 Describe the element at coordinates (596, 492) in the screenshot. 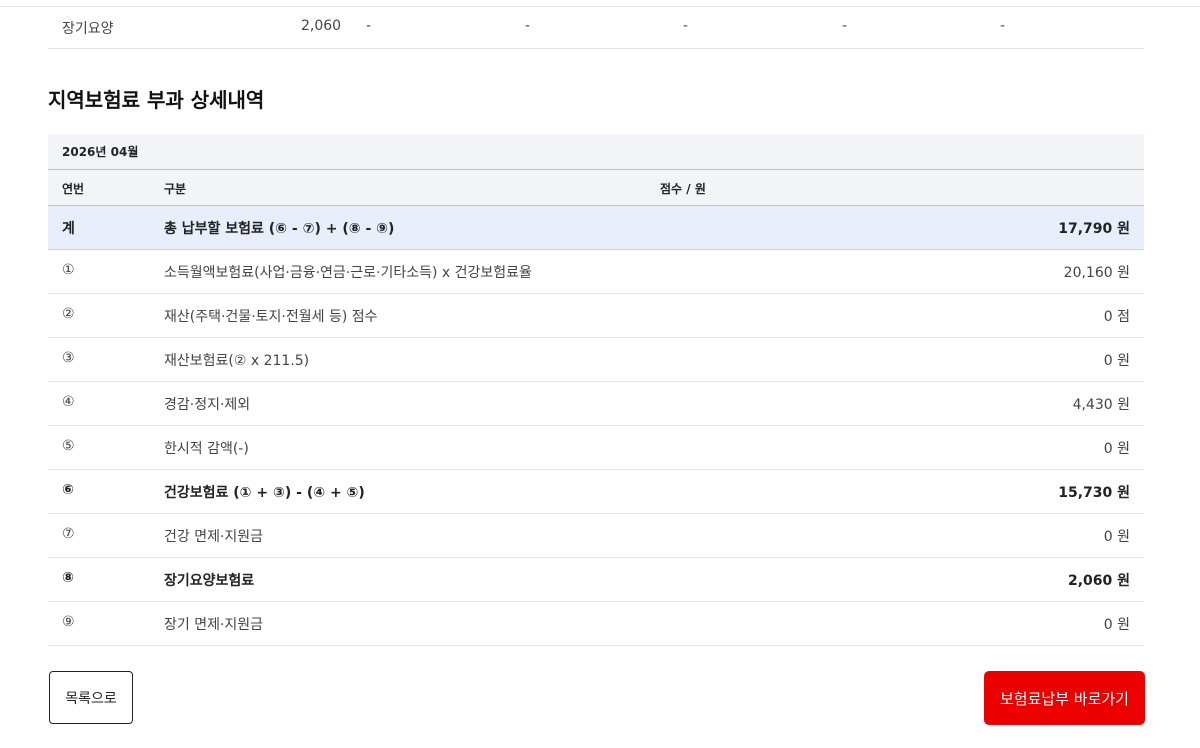

I see `table-row-subtotal: ⑥ 건강보험료 (① + ③) - (④ + ⑤) 15,730 원` at that location.